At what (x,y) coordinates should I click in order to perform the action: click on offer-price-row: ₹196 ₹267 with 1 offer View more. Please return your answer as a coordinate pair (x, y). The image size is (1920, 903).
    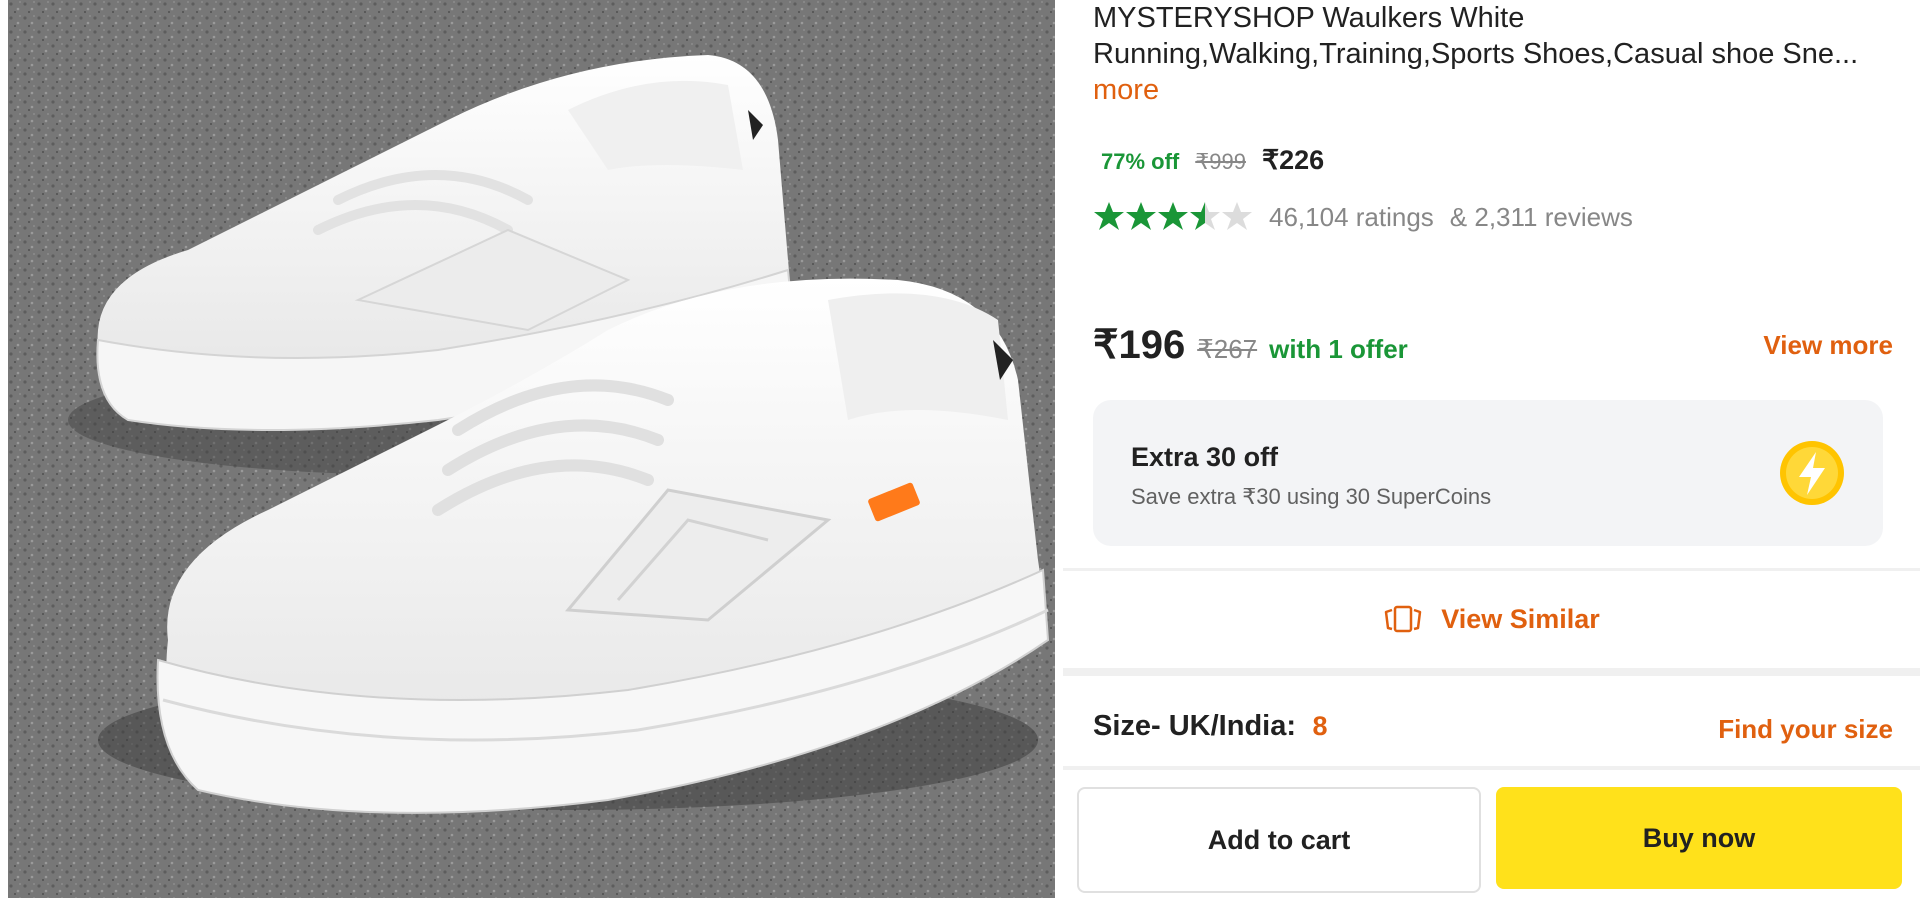
    Looking at the image, I should click on (1493, 347).